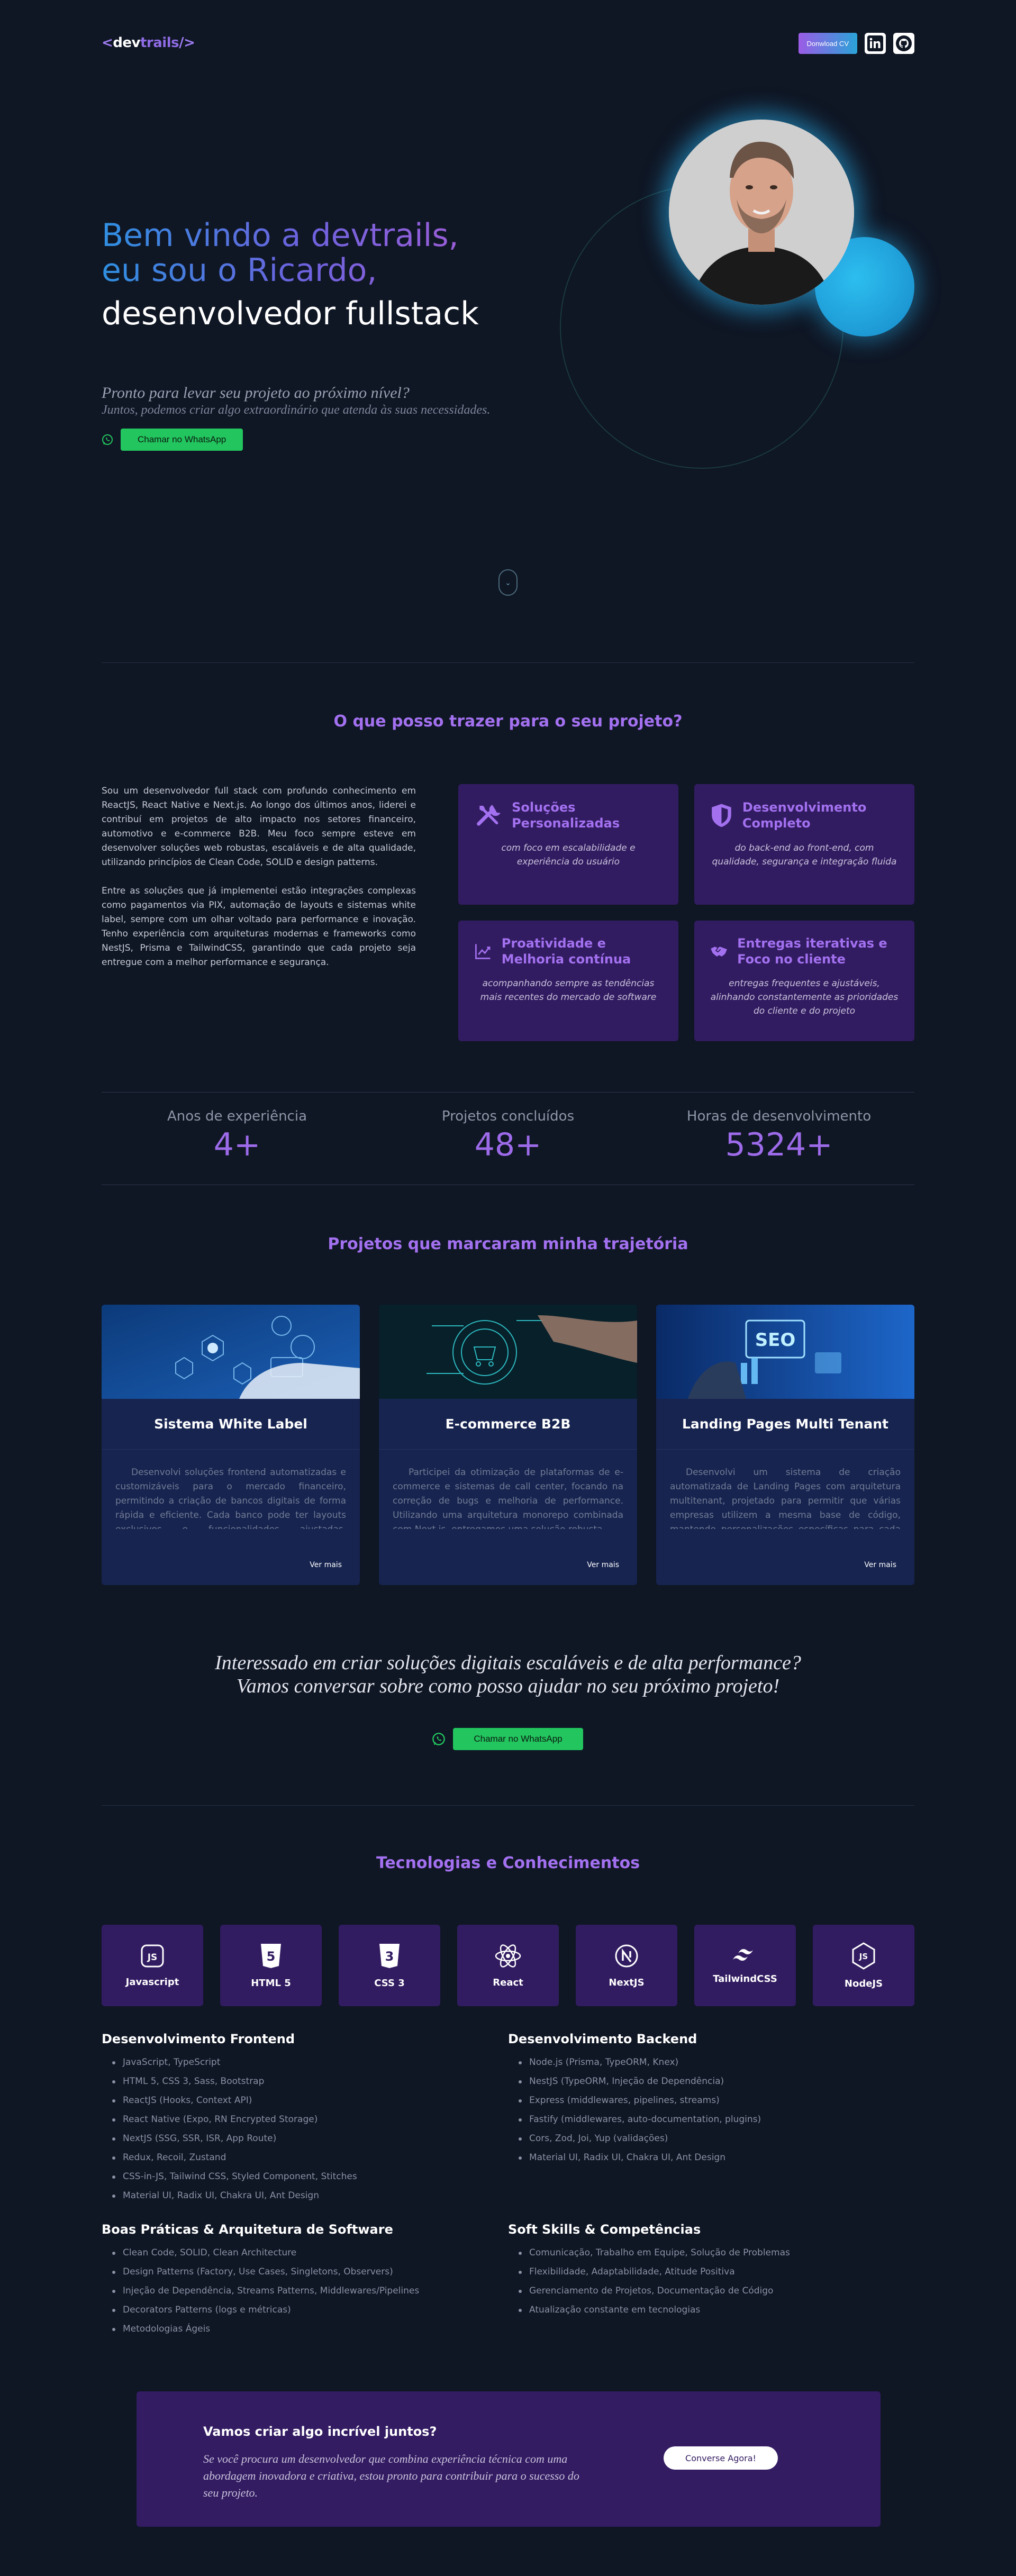  Describe the element at coordinates (320, 2431) in the screenshot. I see `final-cta-title: Vamos criar algo incrível juntos?` at that location.